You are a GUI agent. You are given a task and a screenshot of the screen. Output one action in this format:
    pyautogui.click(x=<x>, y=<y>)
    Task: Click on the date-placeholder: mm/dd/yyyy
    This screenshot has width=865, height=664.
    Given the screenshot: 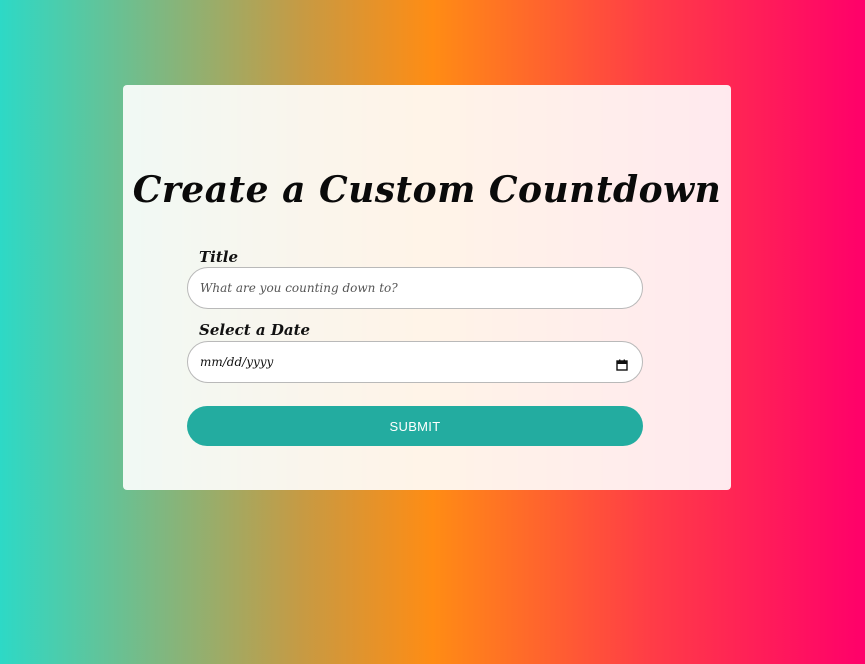 What is the action you would take?
    pyautogui.click(x=237, y=362)
    